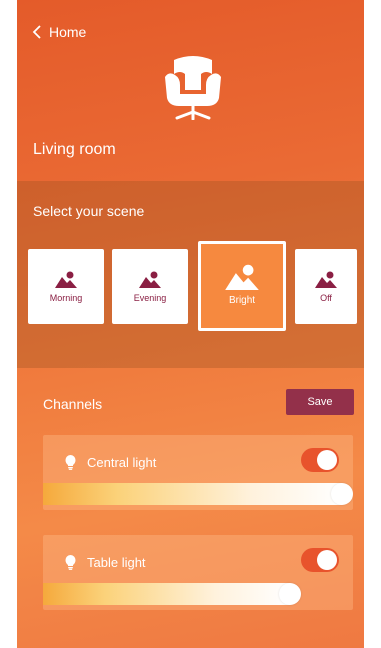 The height and width of the screenshot is (648, 381). Describe the element at coordinates (73, 404) in the screenshot. I see `channels-label: Channels` at that location.